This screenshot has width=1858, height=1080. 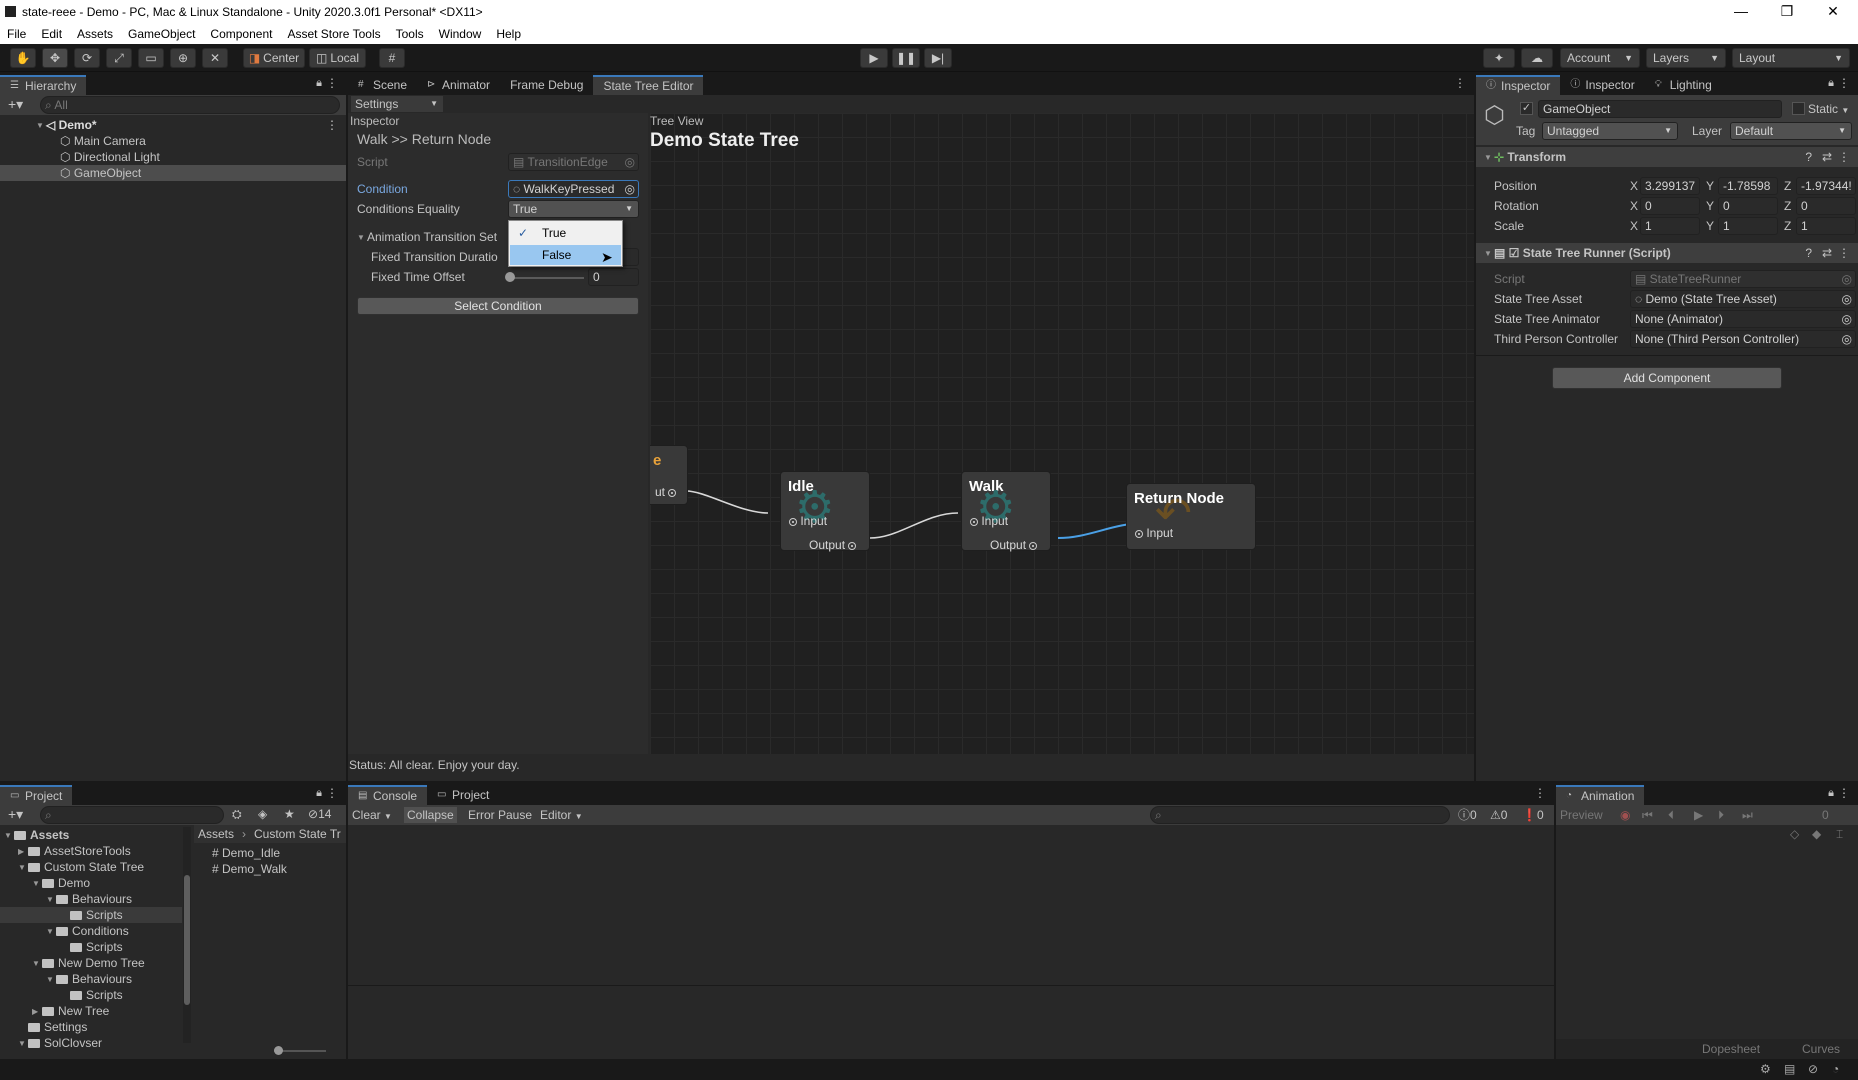 I want to click on progress-icon: ◔, so click(x=1835, y=1069).